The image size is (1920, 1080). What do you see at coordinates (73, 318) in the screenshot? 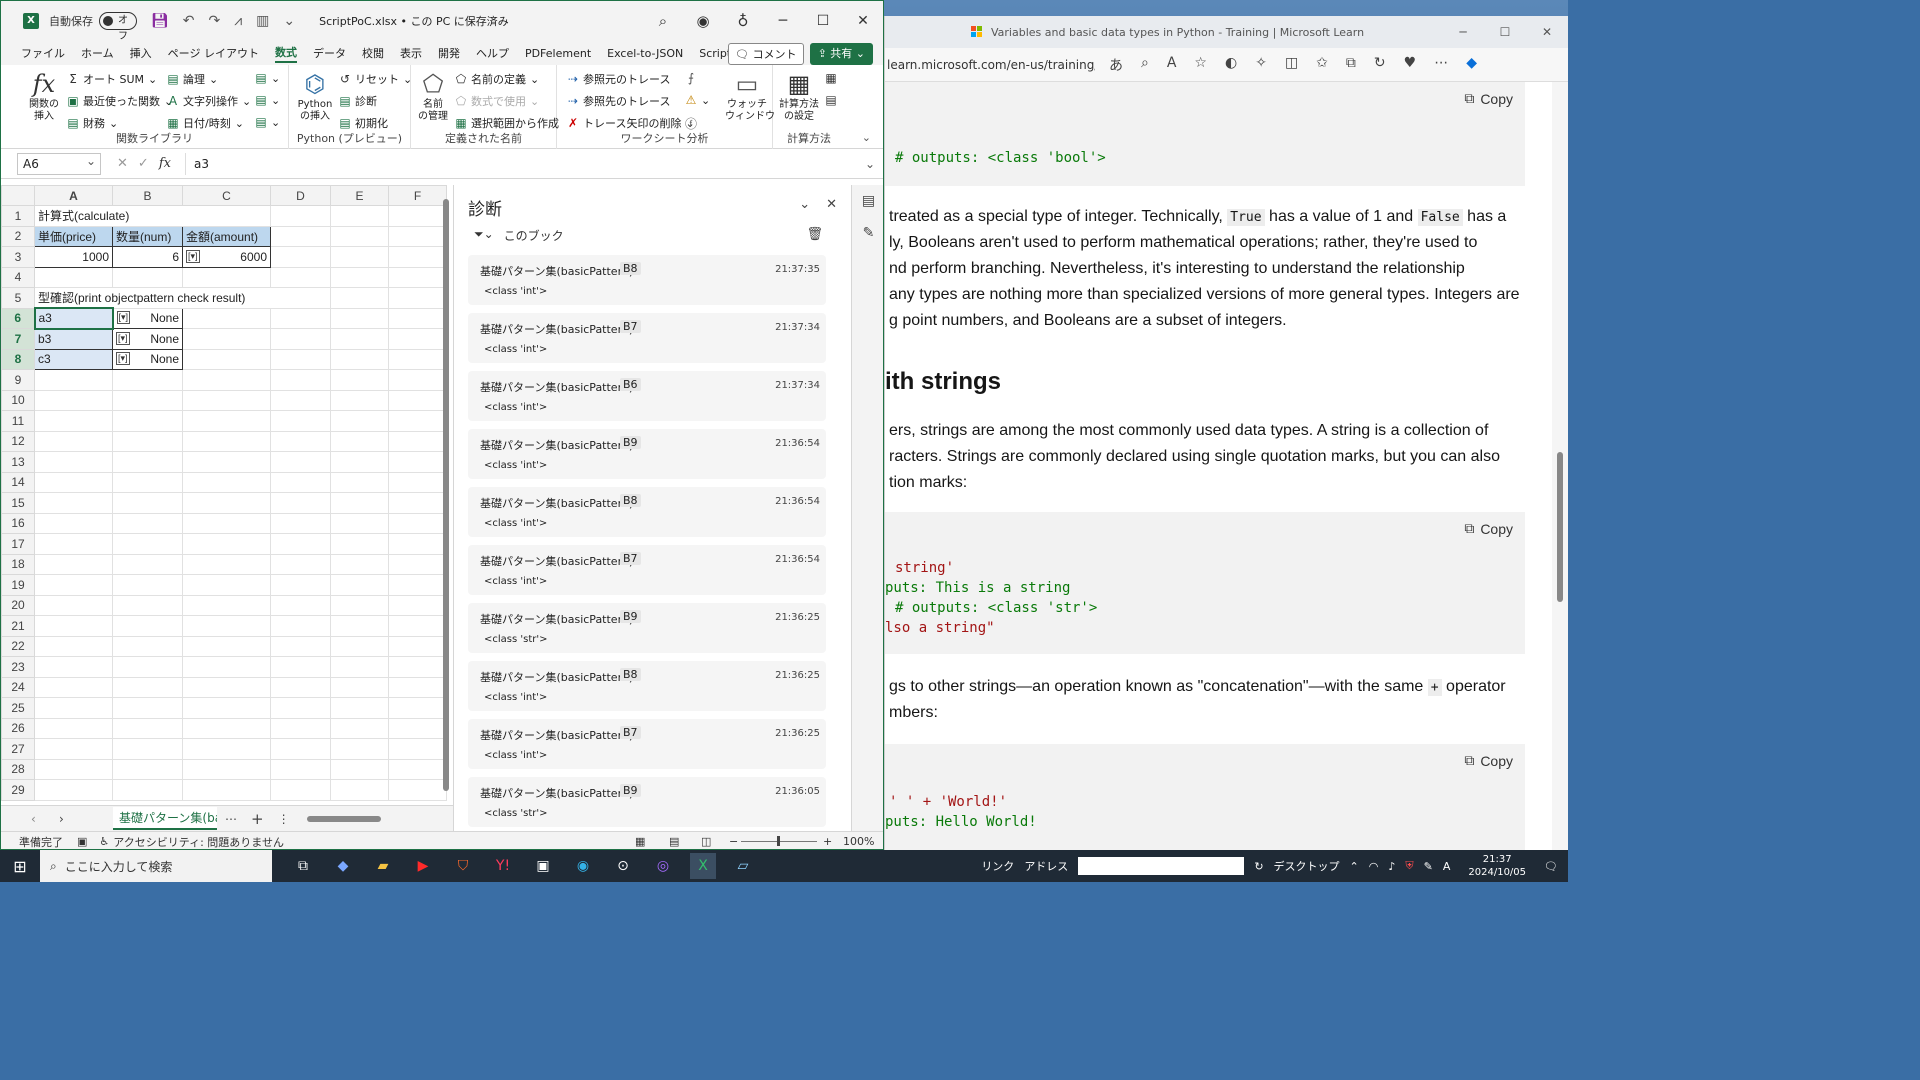
I see `active-cell: a3` at bounding box center [73, 318].